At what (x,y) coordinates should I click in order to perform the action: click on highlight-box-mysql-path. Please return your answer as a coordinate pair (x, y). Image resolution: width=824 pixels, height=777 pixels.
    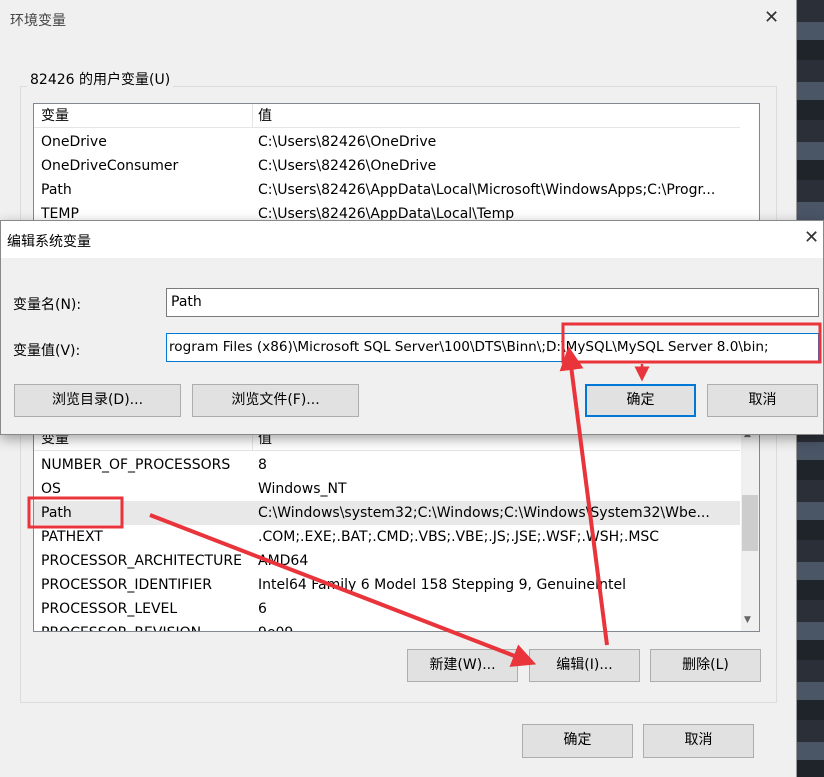
    Looking at the image, I should click on (691, 343).